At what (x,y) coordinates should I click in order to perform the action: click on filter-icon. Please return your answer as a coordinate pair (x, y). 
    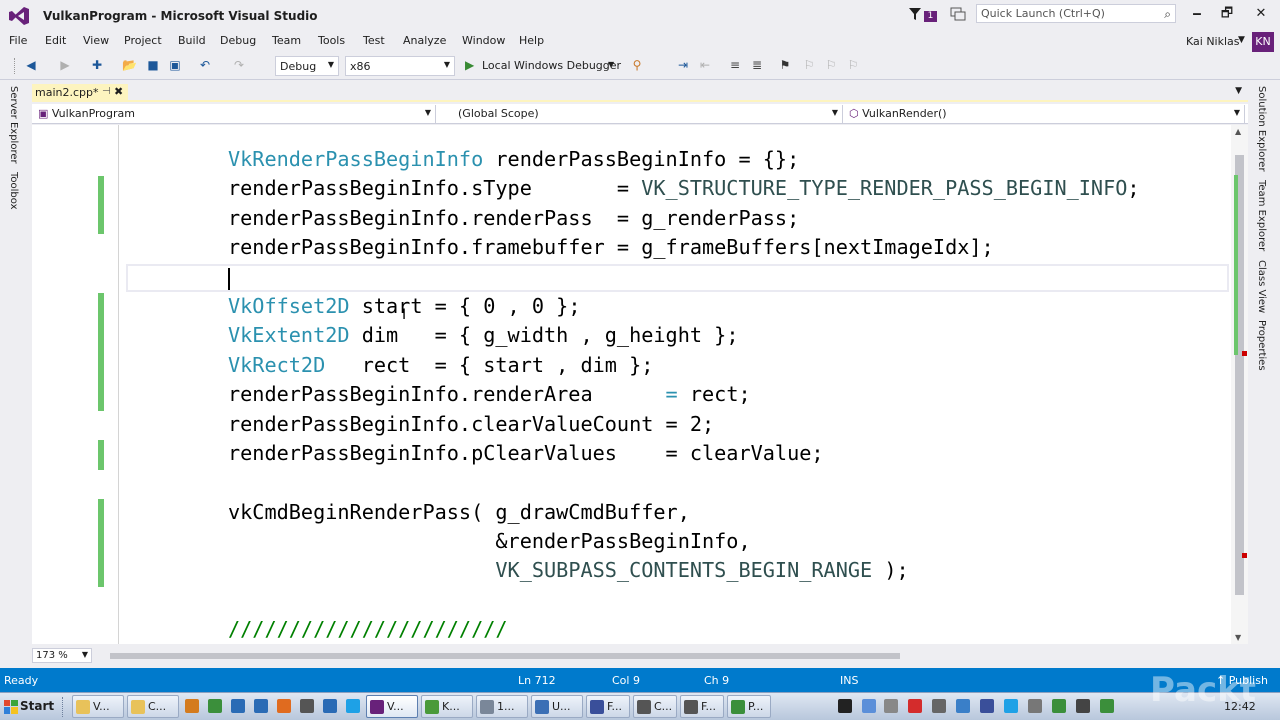
    Looking at the image, I should click on (915, 14).